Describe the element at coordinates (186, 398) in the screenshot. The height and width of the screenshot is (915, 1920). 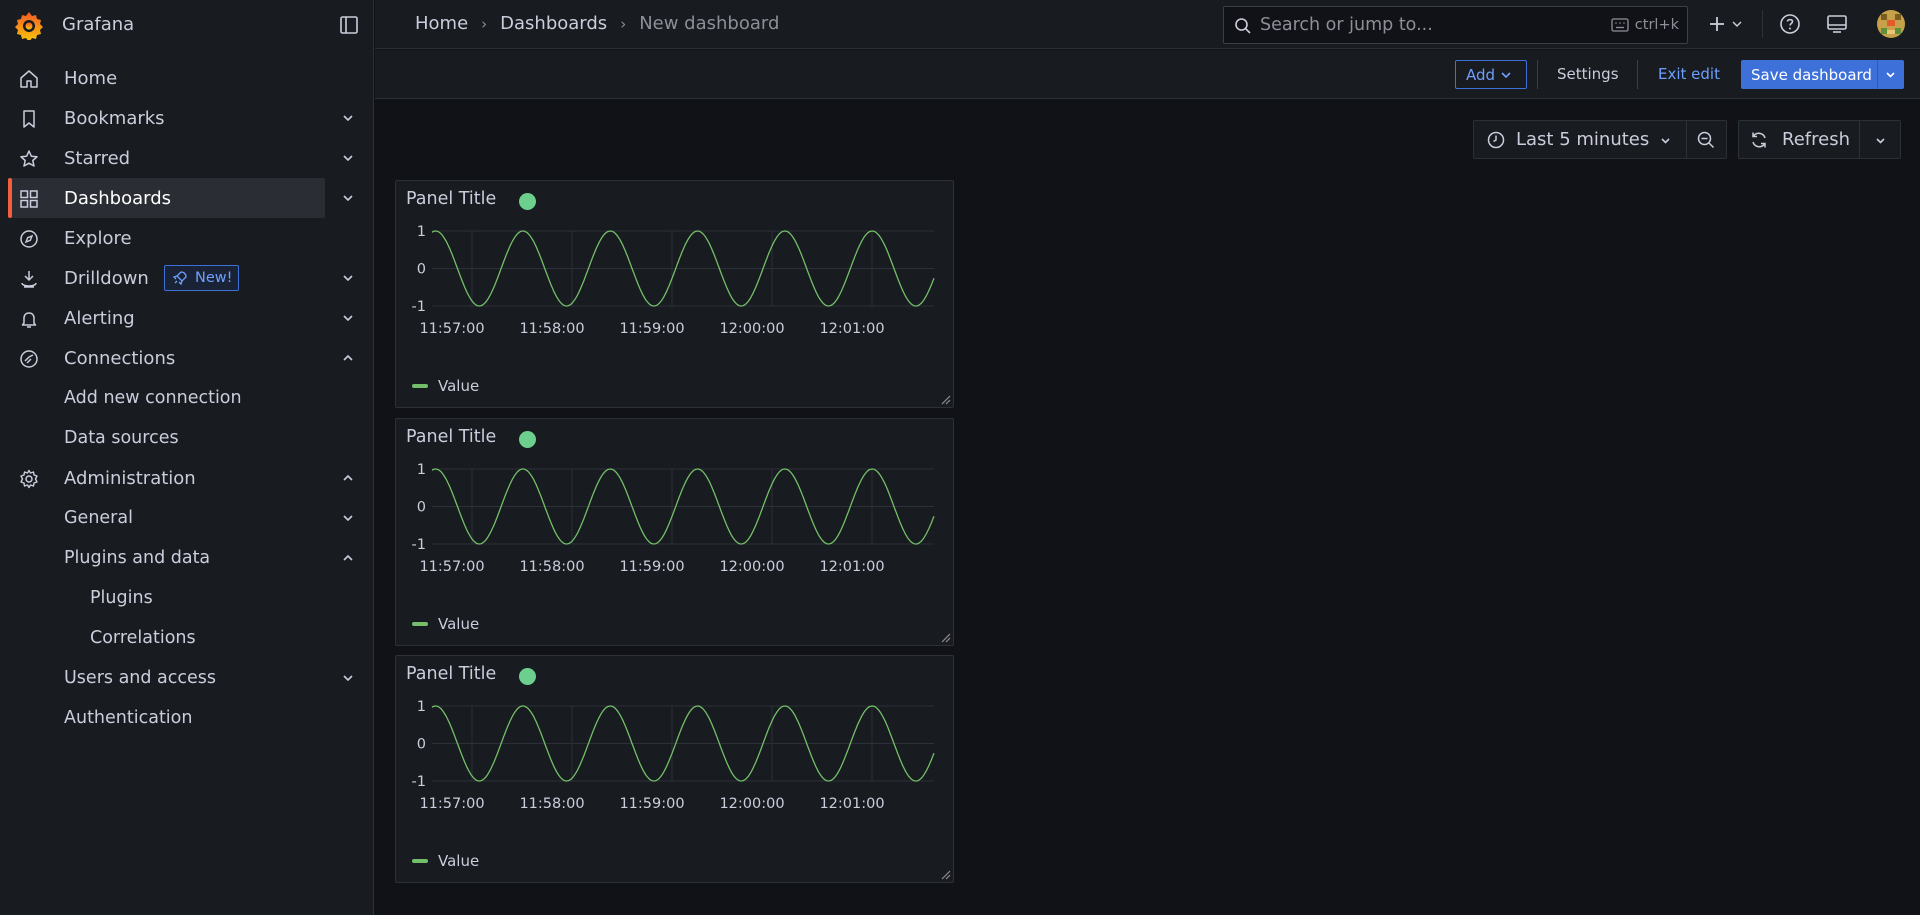
I see `sidebar-item-add-new-connection: Add new connection` at that location.